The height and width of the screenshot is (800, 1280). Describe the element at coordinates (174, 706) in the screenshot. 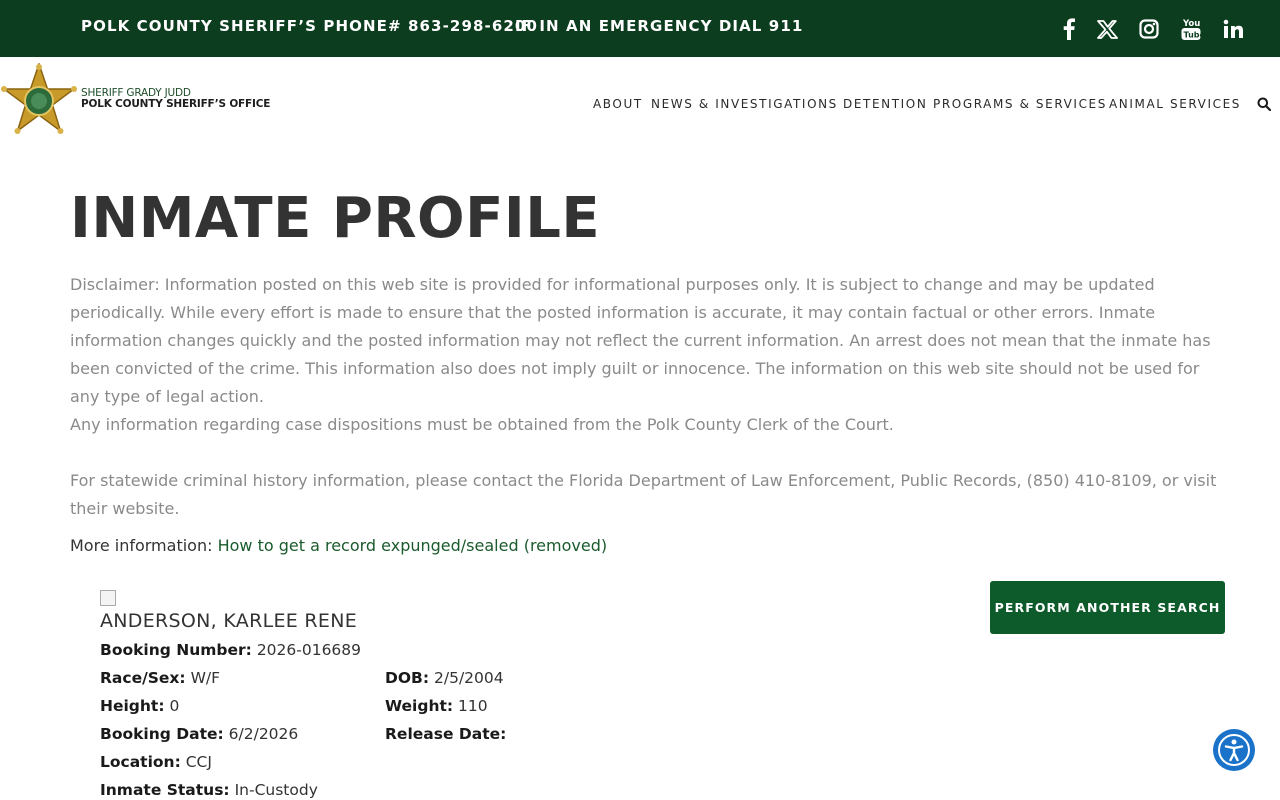

I see `height-value: 0` at that location.